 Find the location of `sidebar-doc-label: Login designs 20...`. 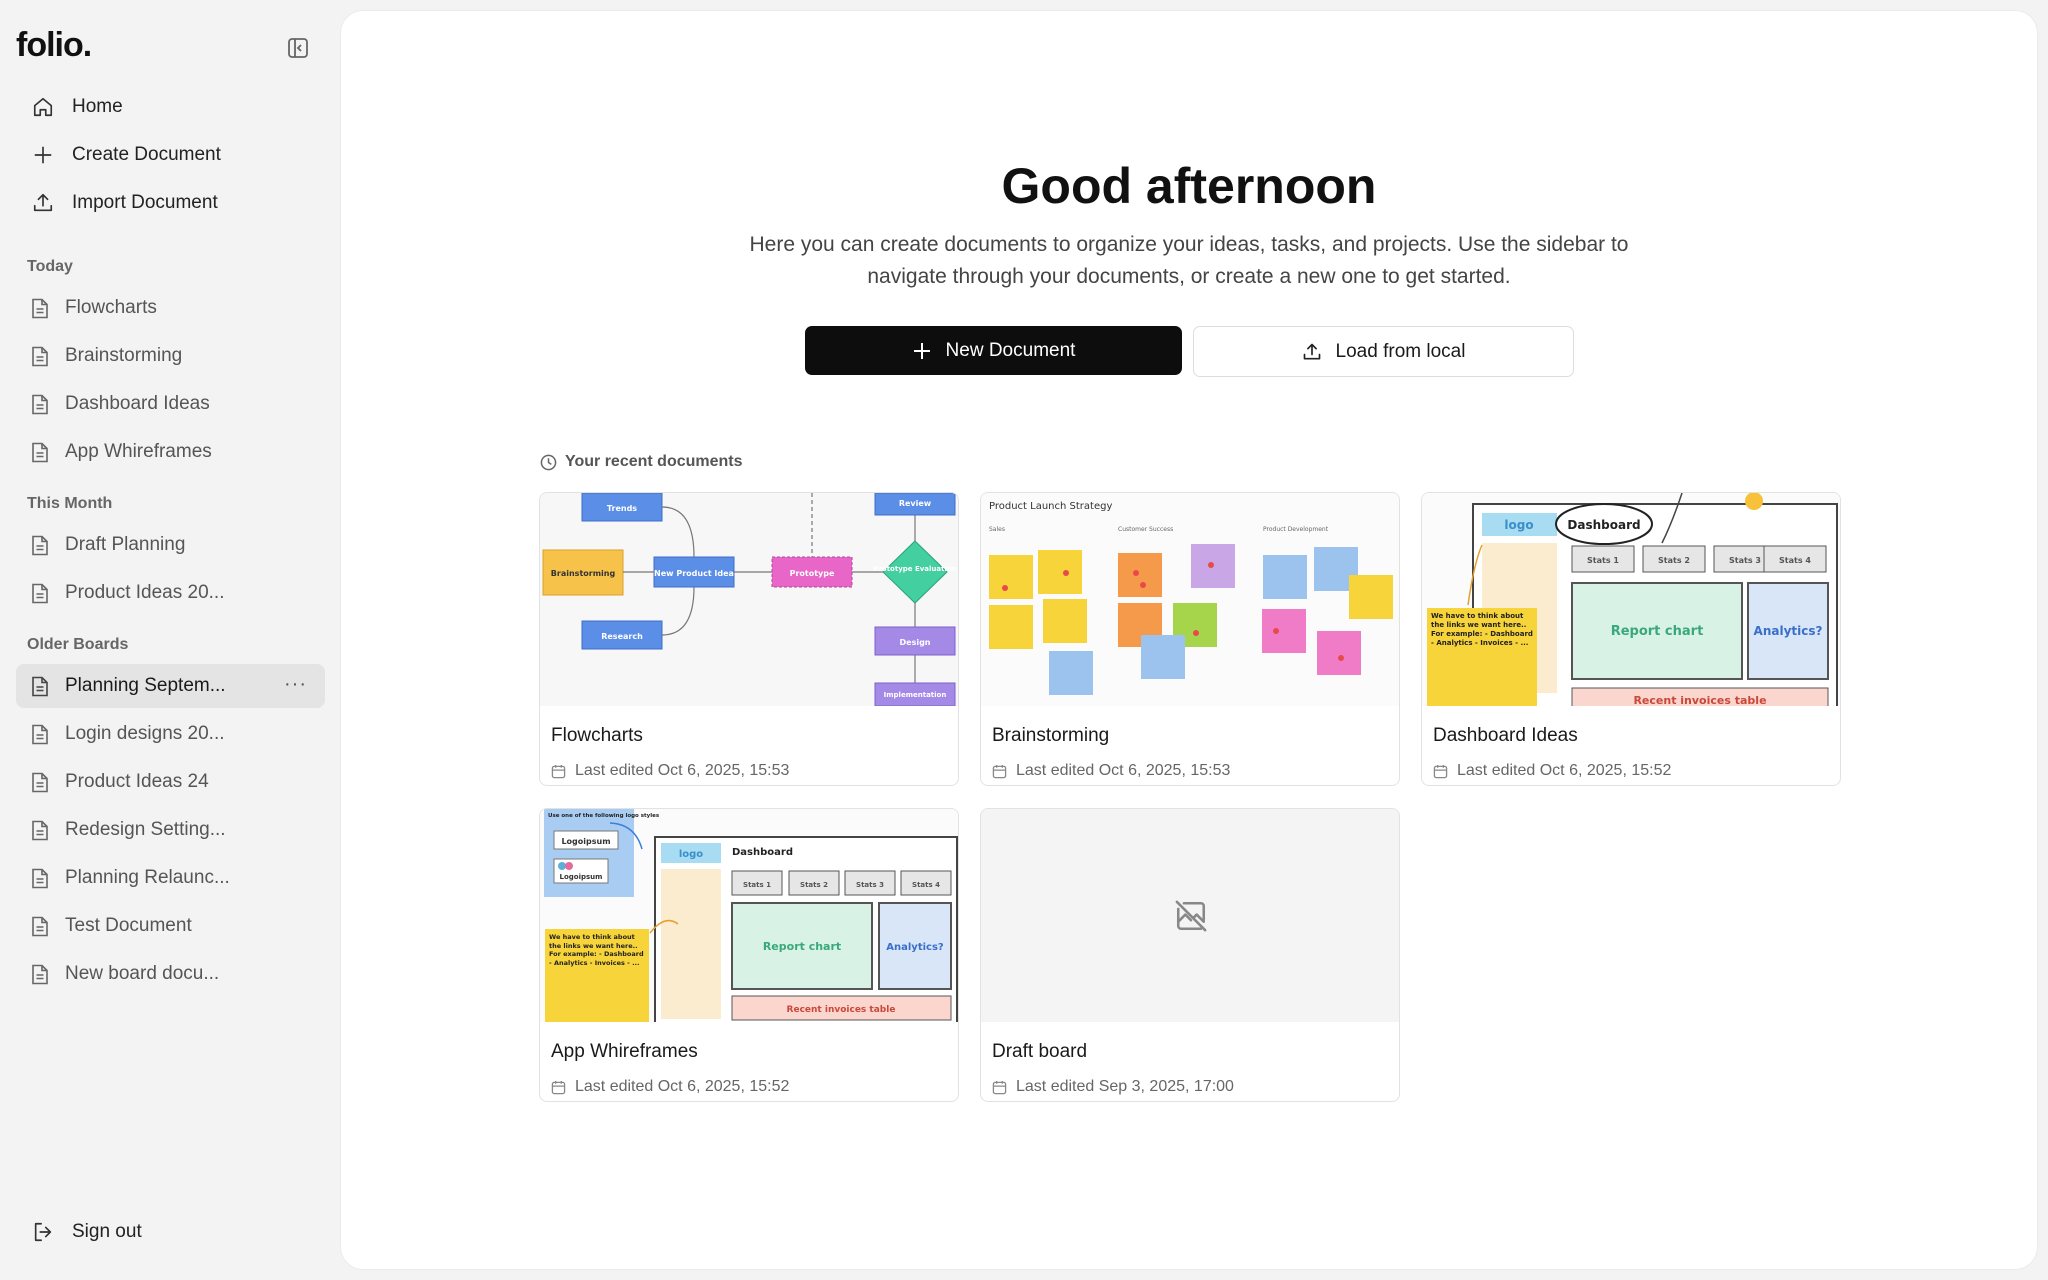

sidebar-doc-label: Login designs 20... is located at coordinates (145, 733).